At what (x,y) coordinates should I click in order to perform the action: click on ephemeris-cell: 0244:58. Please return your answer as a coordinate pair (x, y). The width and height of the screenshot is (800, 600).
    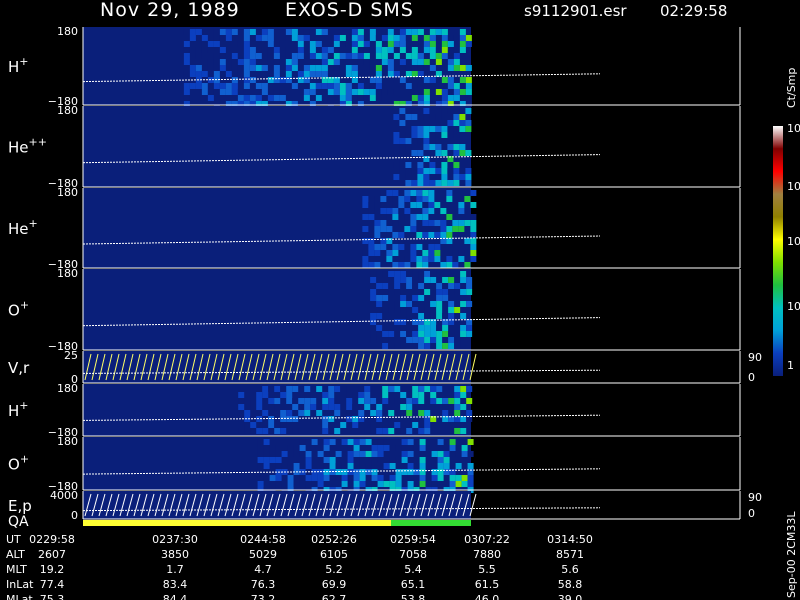
    Looking at the image, I should click on (263, 539).